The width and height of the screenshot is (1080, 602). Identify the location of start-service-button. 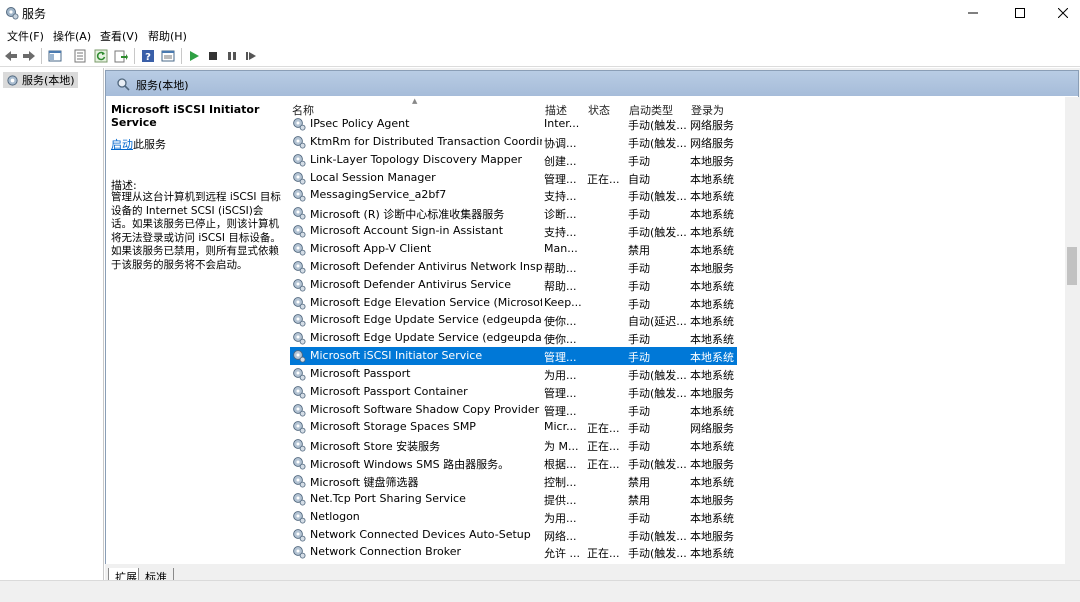
(194, 56).